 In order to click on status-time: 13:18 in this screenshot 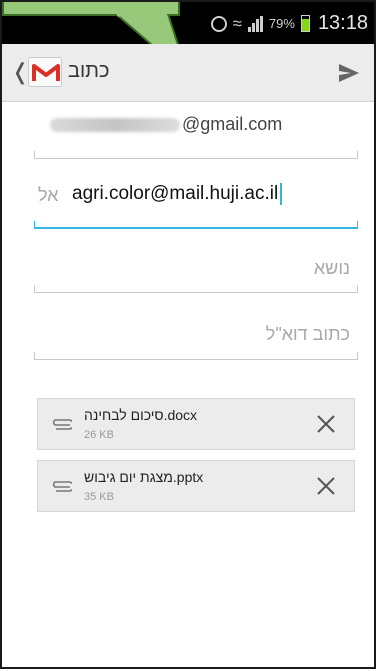, I will do `click(342, 23)`.